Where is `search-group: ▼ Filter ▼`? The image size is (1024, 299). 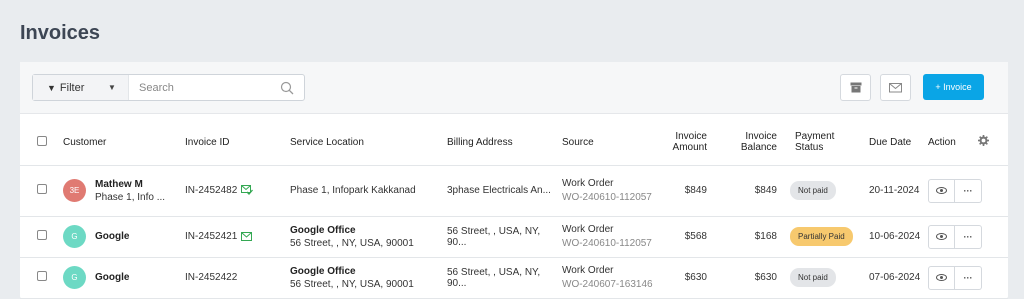
search-group: ▼ Filter ▼ is located at coordinates (168, 87).